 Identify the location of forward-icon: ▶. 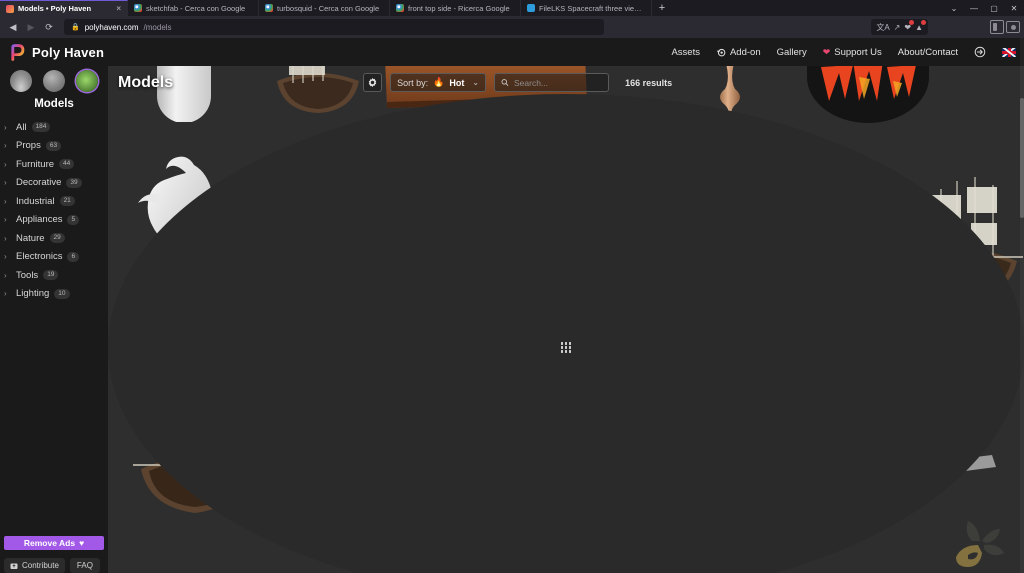
(31, 27).